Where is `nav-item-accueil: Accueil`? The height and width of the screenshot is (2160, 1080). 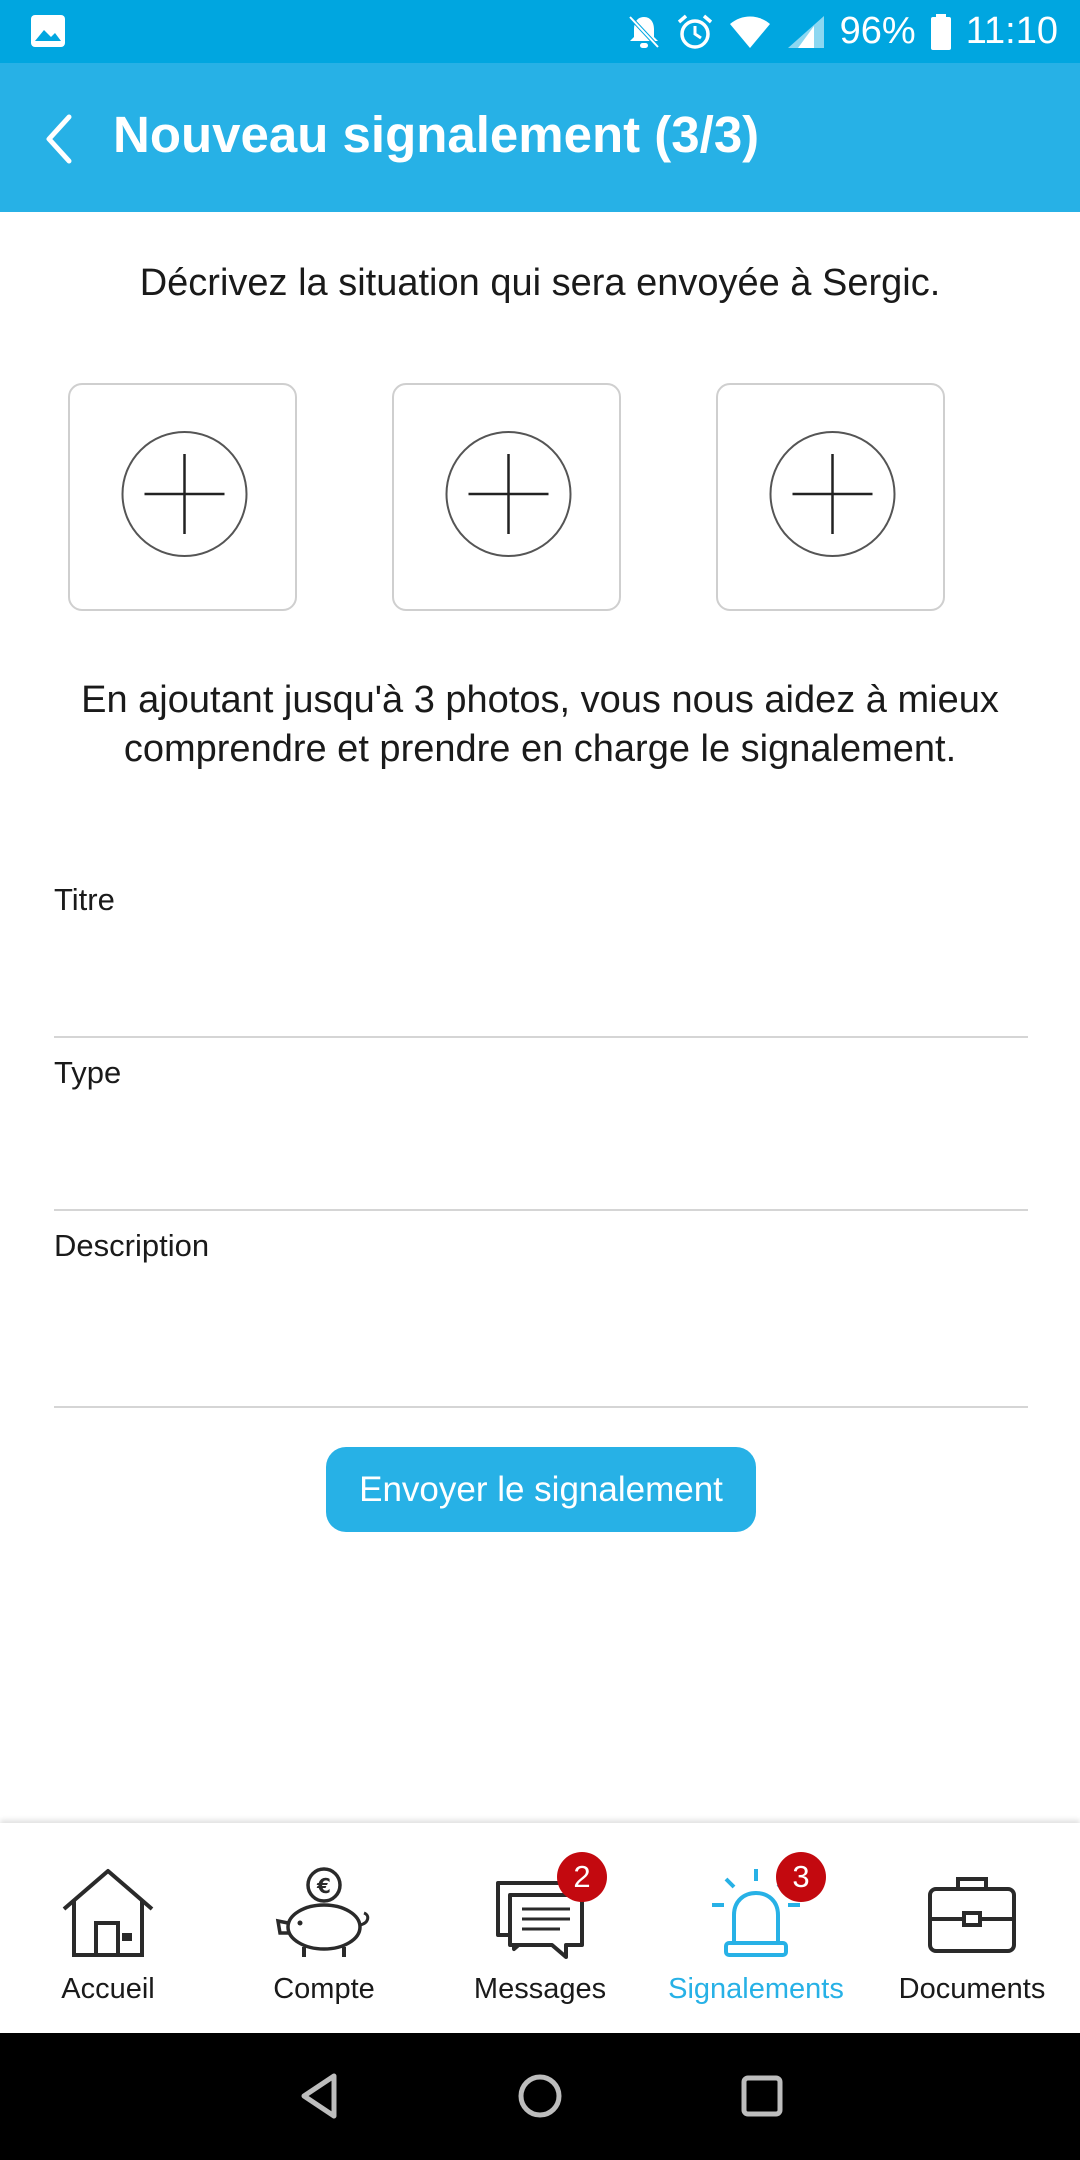 nav-item-accueil: Accueil is located at coordinates (108, 1928).